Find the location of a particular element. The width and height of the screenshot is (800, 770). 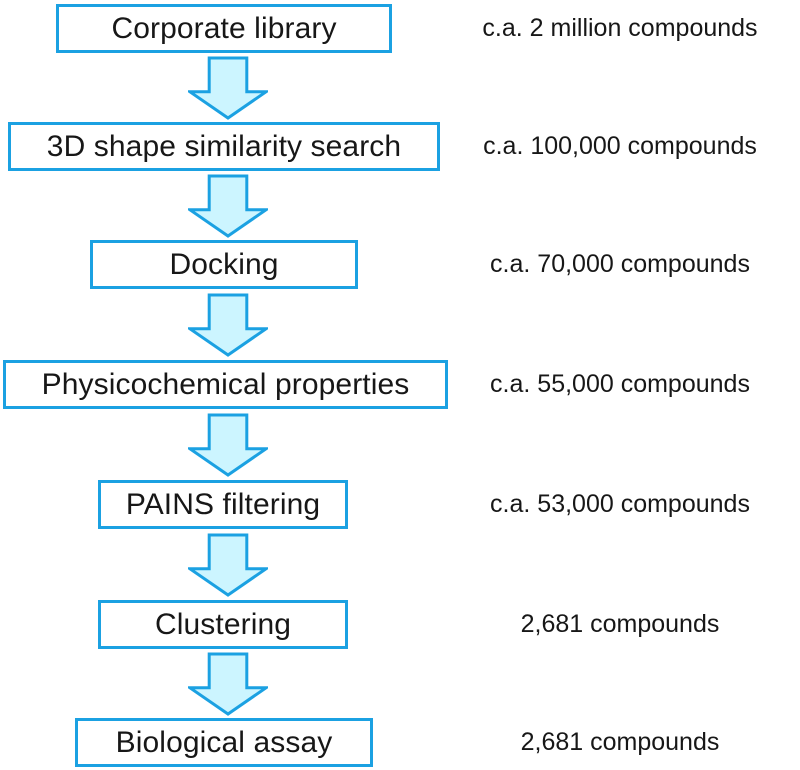

compound-count-physicochemical-properties: c.a. 55,000 compounds is located at coordinates (620, 384).